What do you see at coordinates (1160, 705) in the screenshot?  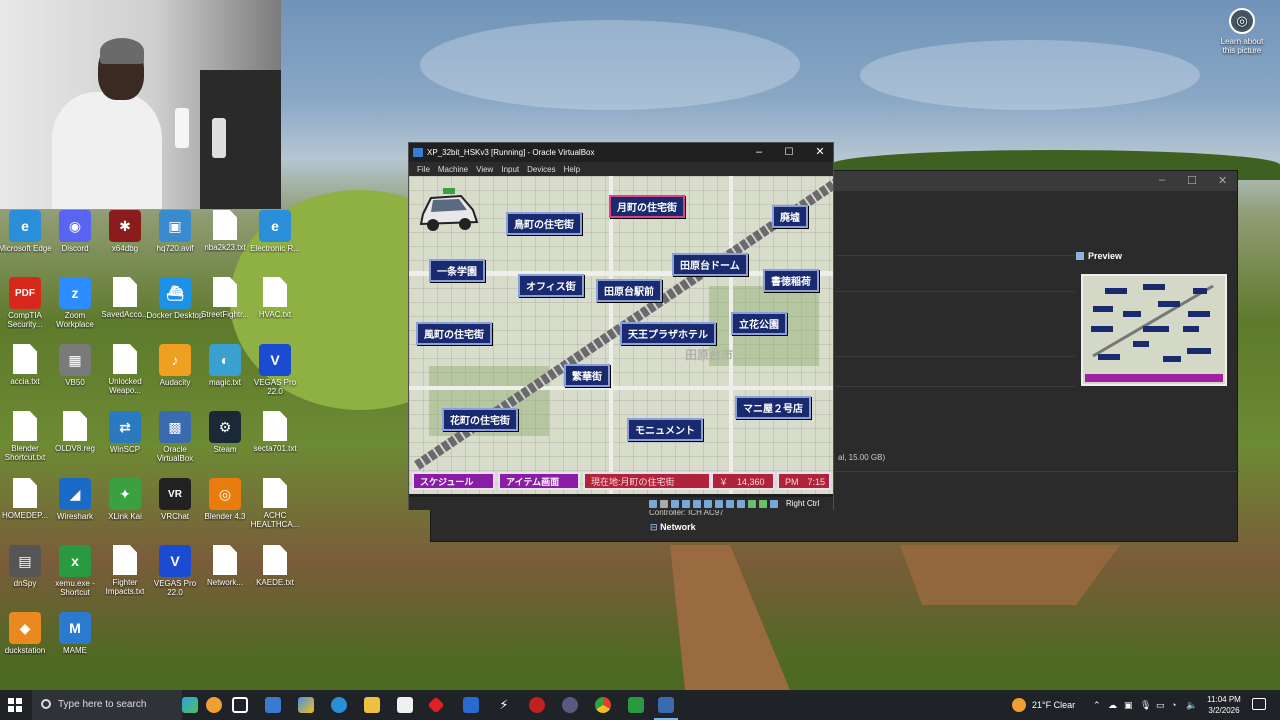 I see `battery-icon: ▭` at bounding box center [1160, 705].